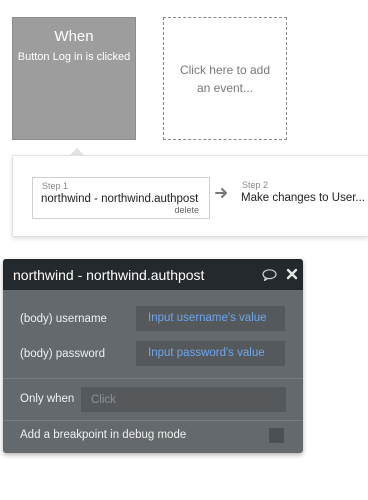 The image size is (368, 500). Describe the element at coordinates (63, 319) in the screenshot. I see `param-label-username: (body) username` at that location.